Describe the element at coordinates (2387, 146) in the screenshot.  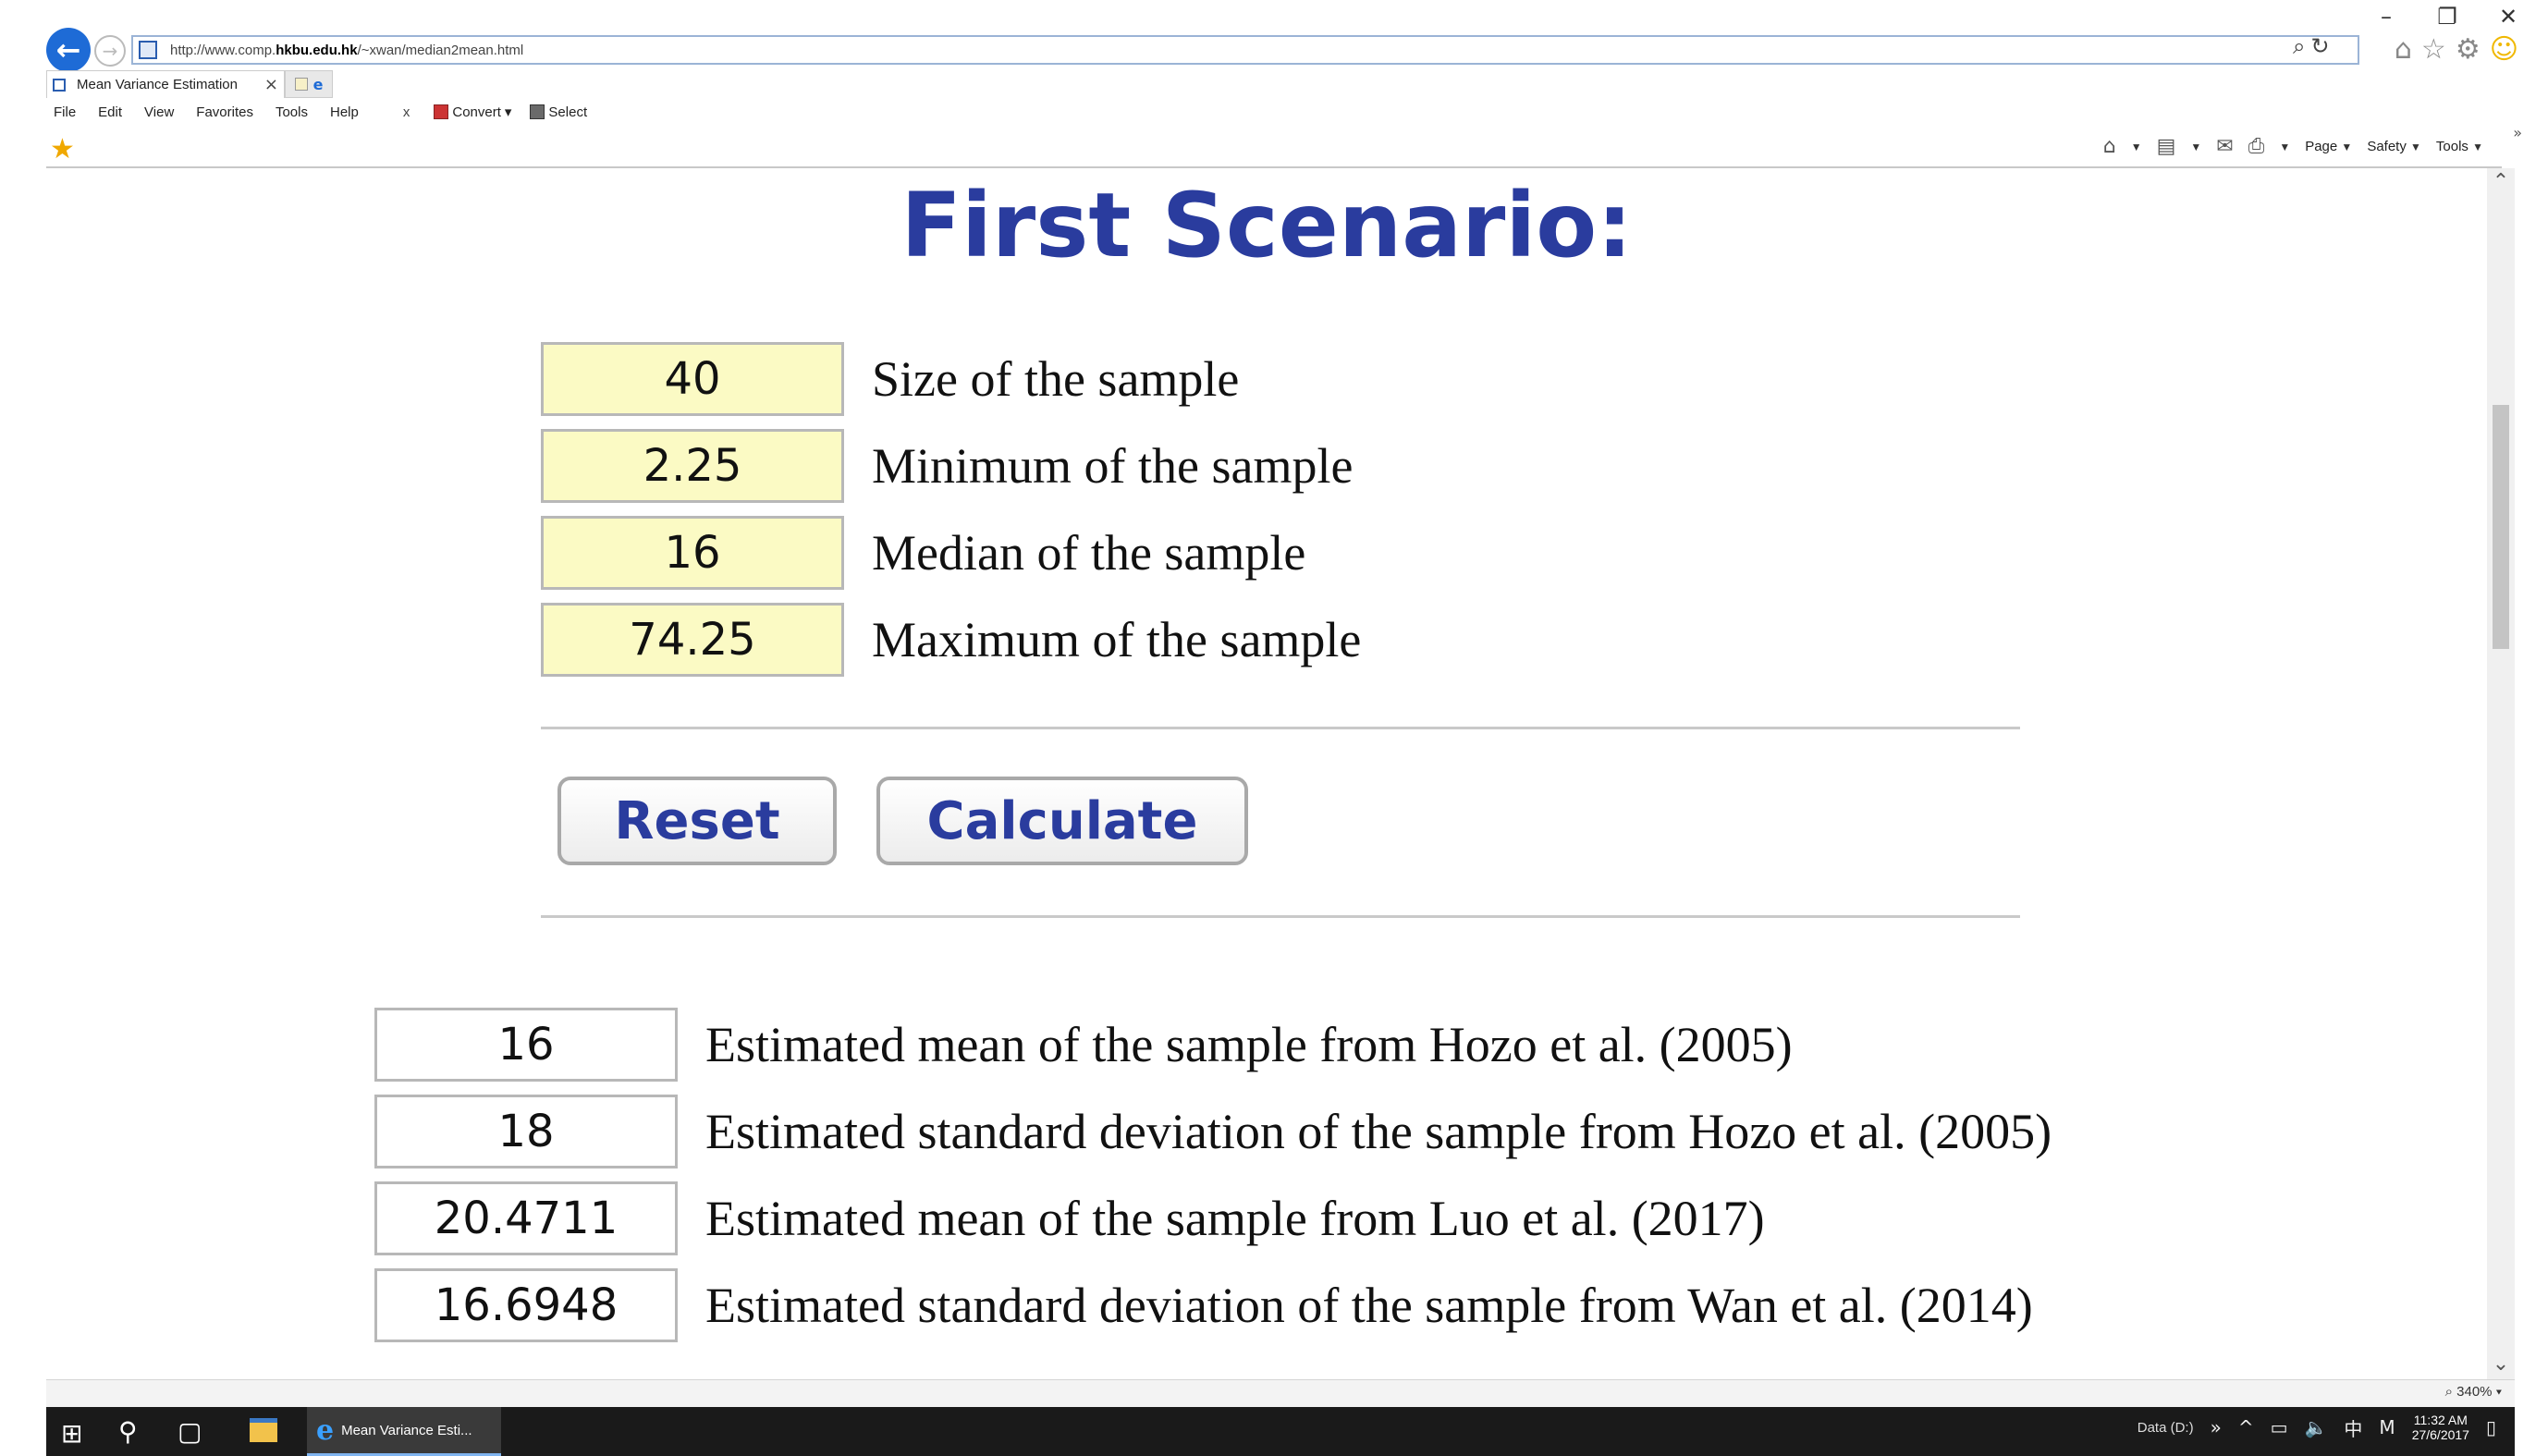
I see `safety-menu-label: Safety` at that location.